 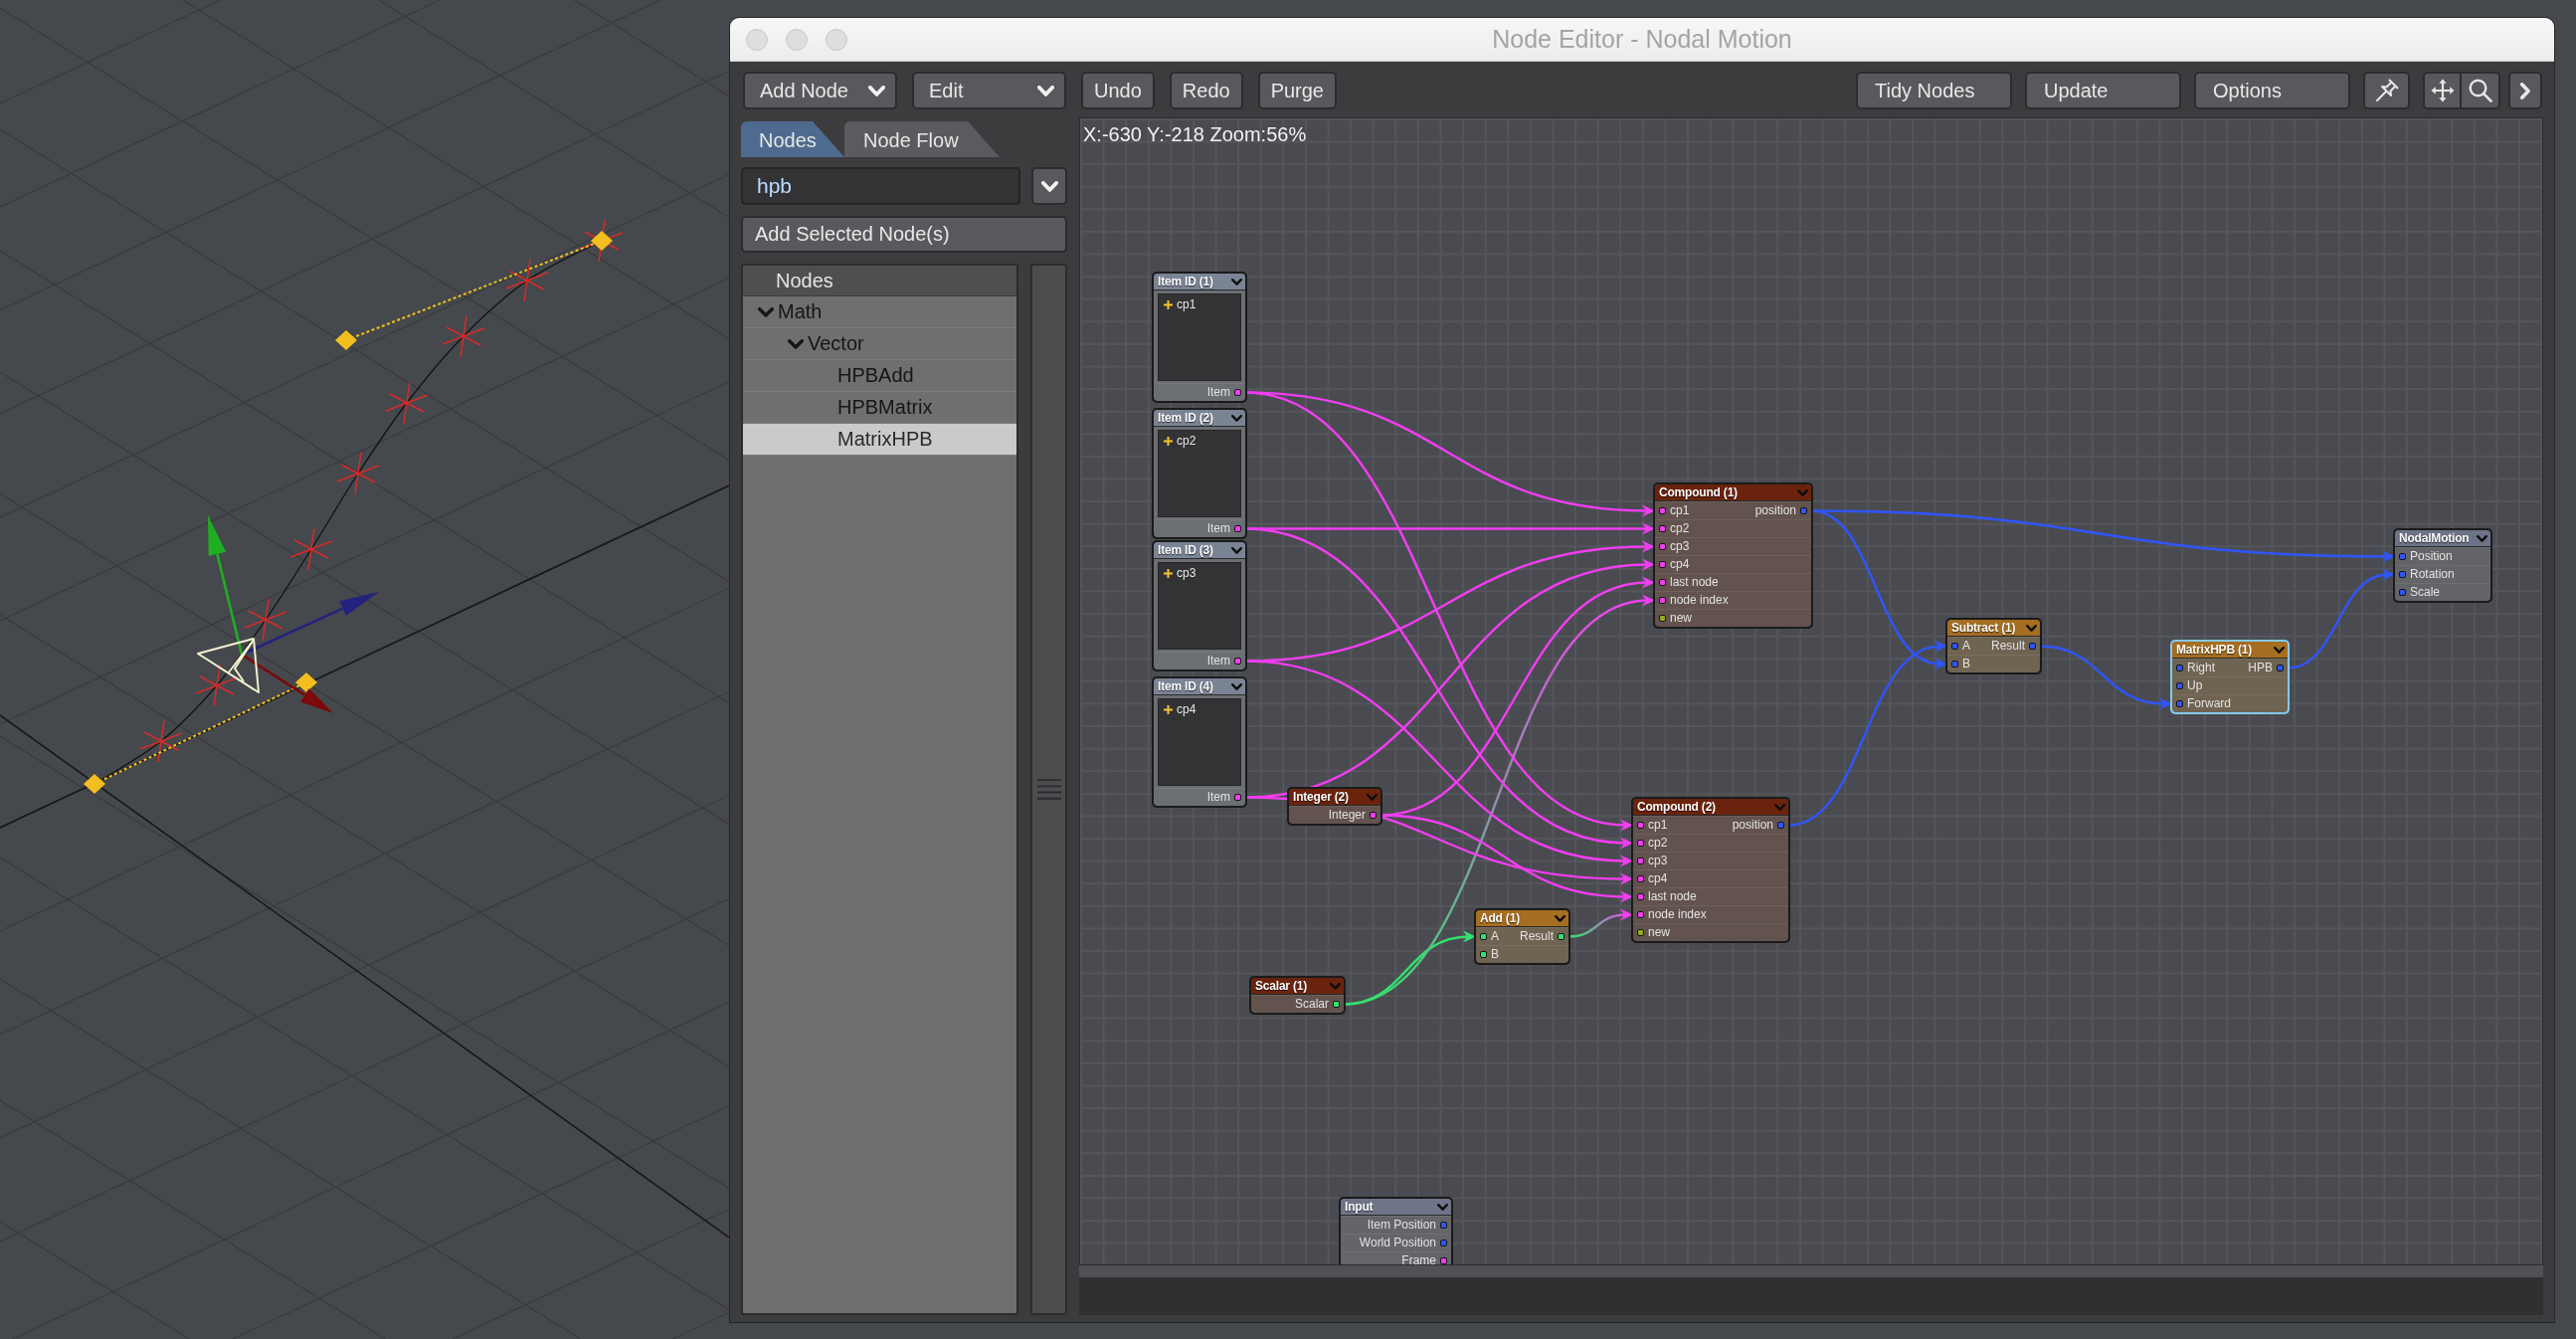 I want to click on node-card: Item ID (3) cp3 Item, so click(x=1199, y=606).